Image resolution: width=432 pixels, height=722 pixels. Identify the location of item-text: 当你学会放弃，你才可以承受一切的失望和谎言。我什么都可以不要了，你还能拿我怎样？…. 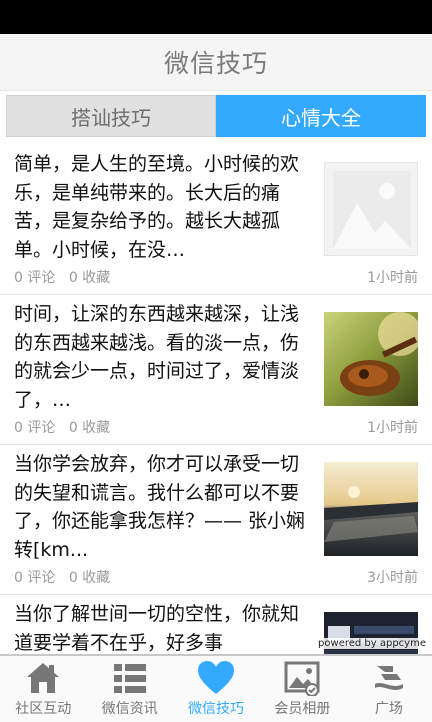
(160, 507).